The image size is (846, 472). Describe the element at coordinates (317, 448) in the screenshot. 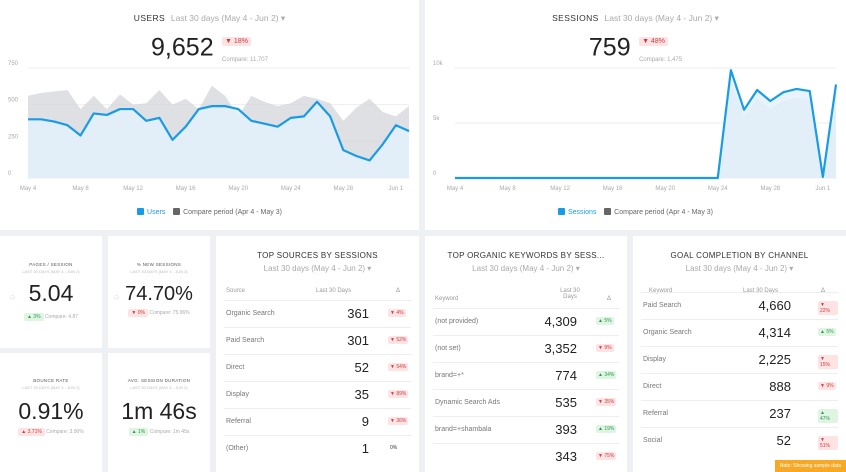

I see `table-row: (Other) 1 0%` at that location.